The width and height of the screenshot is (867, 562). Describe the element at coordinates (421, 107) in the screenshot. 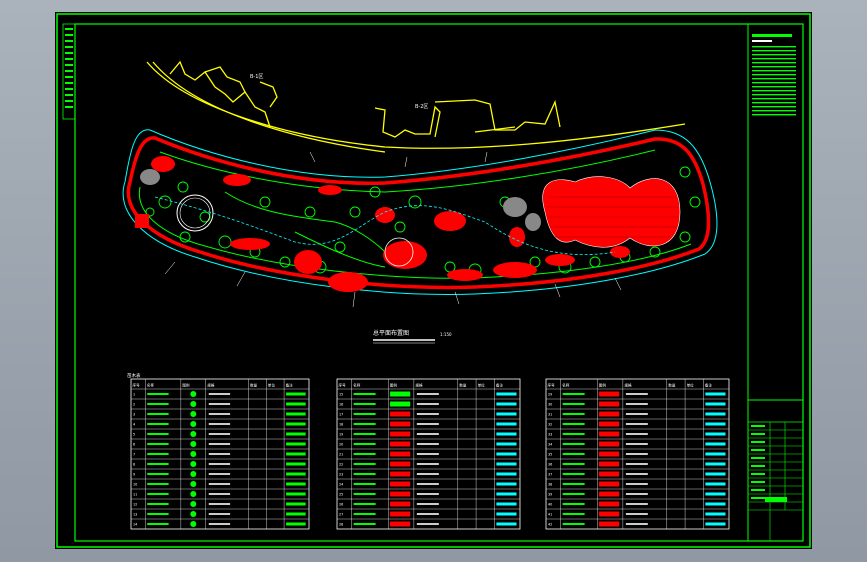

I see `building-label-2: B-2区` at that location.